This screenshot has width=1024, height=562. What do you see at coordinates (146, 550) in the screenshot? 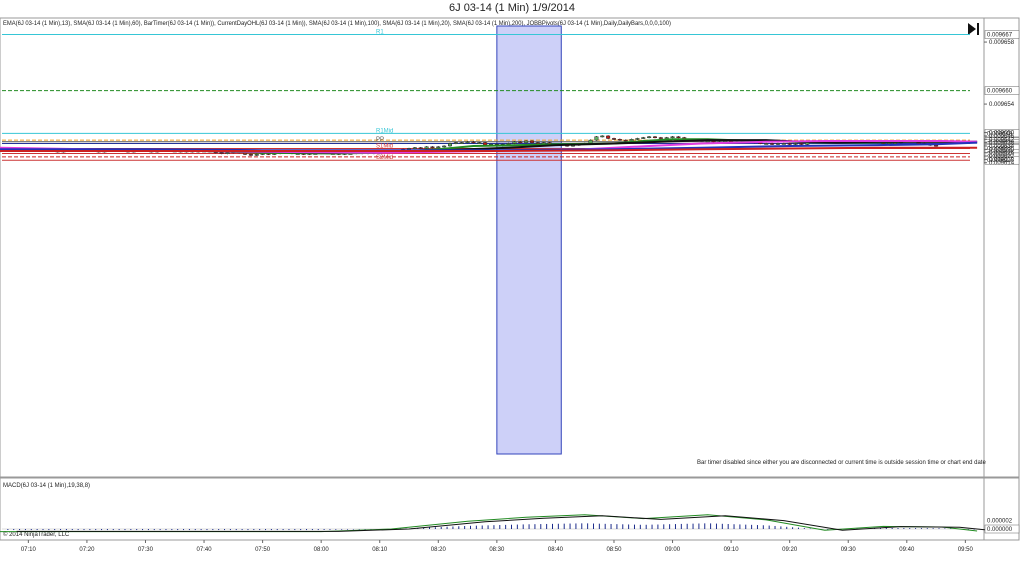
I see `x-tick-label: 07:30` at bounding box center [146, 550].